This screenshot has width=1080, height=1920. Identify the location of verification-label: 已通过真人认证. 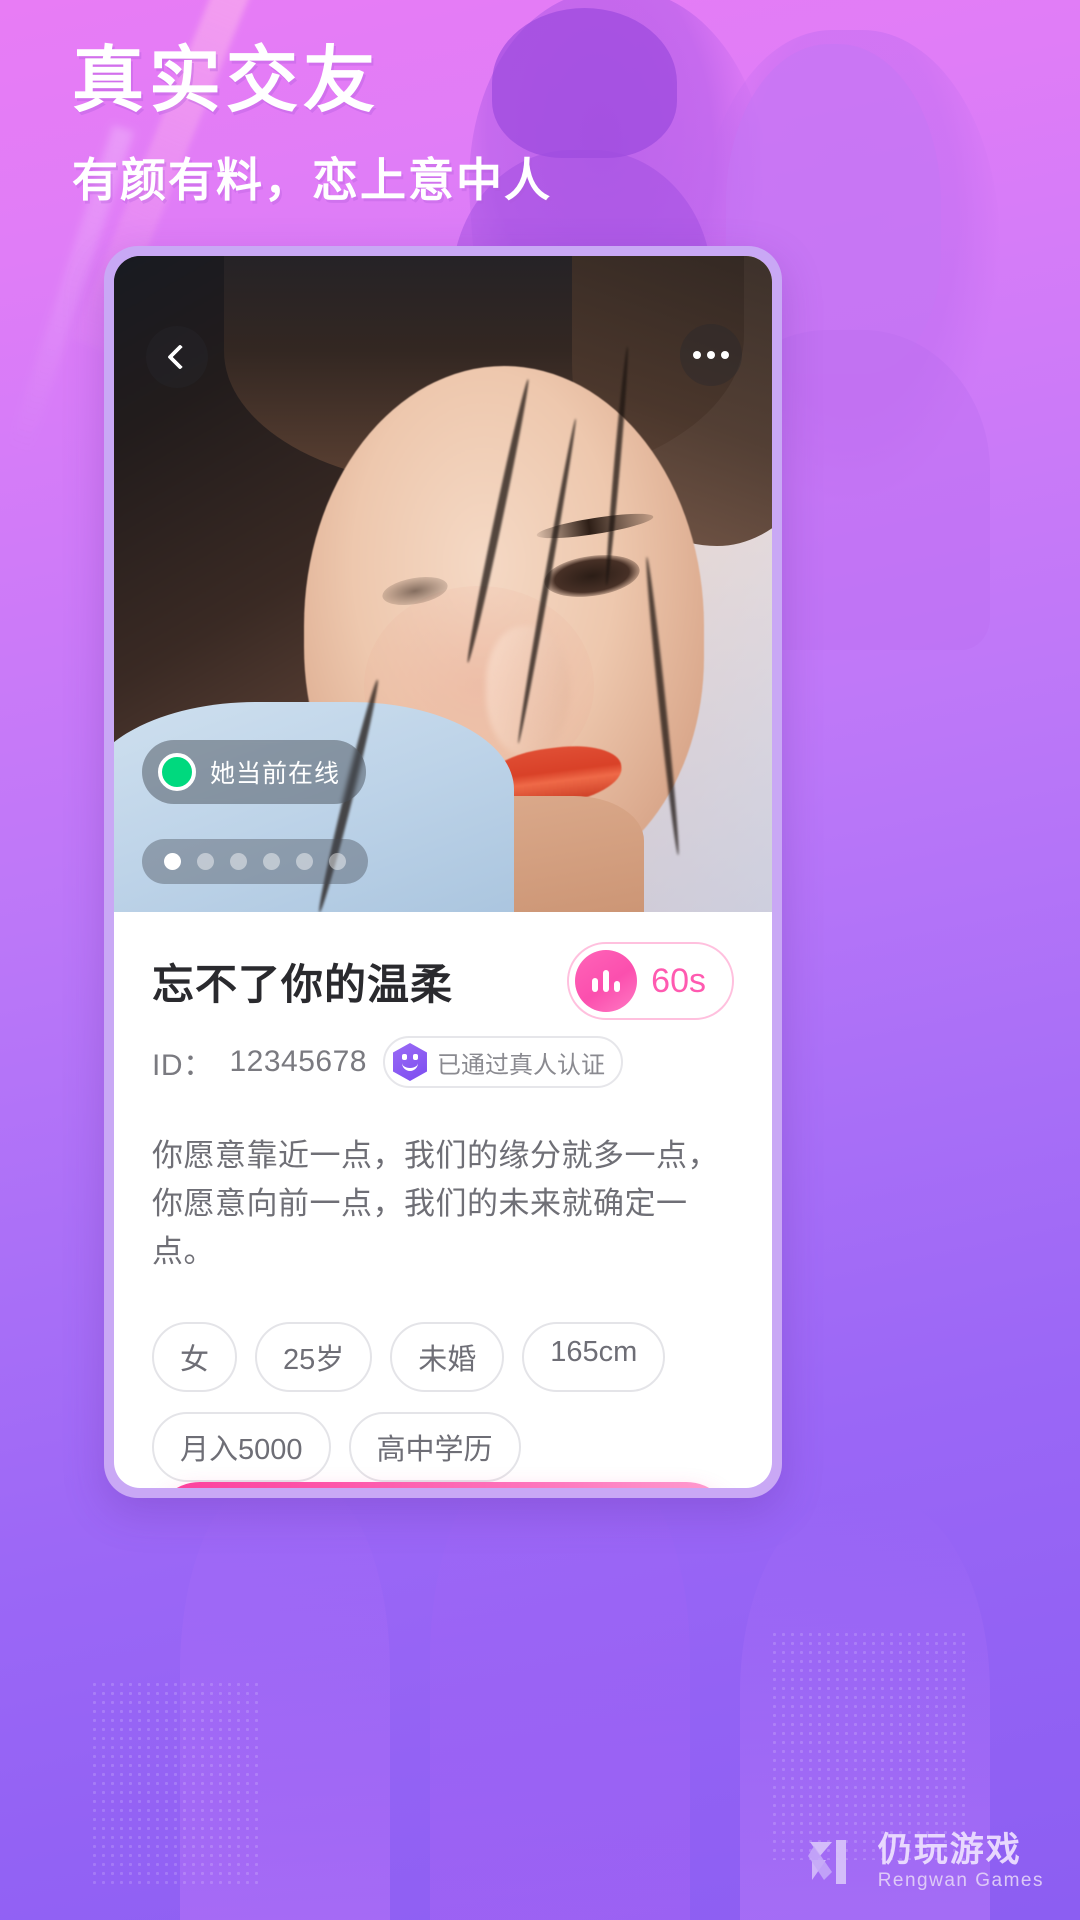
(520, 1065).